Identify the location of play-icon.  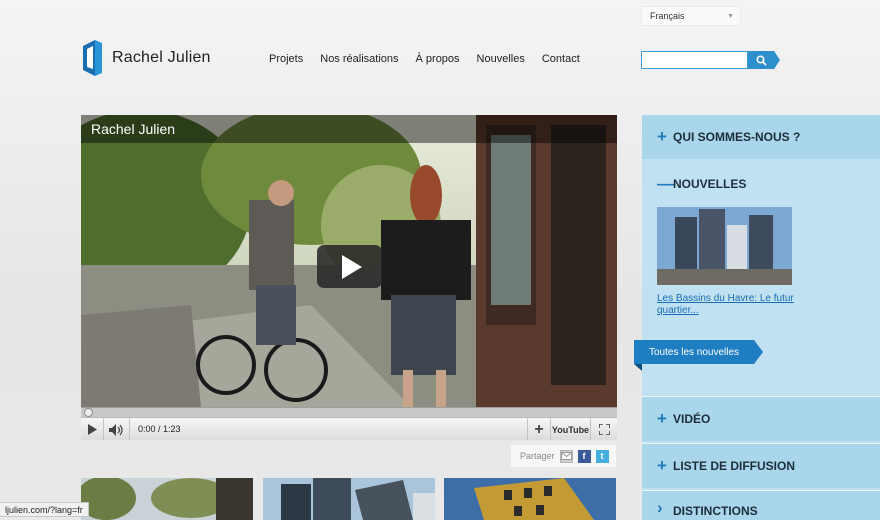
(92, 429).